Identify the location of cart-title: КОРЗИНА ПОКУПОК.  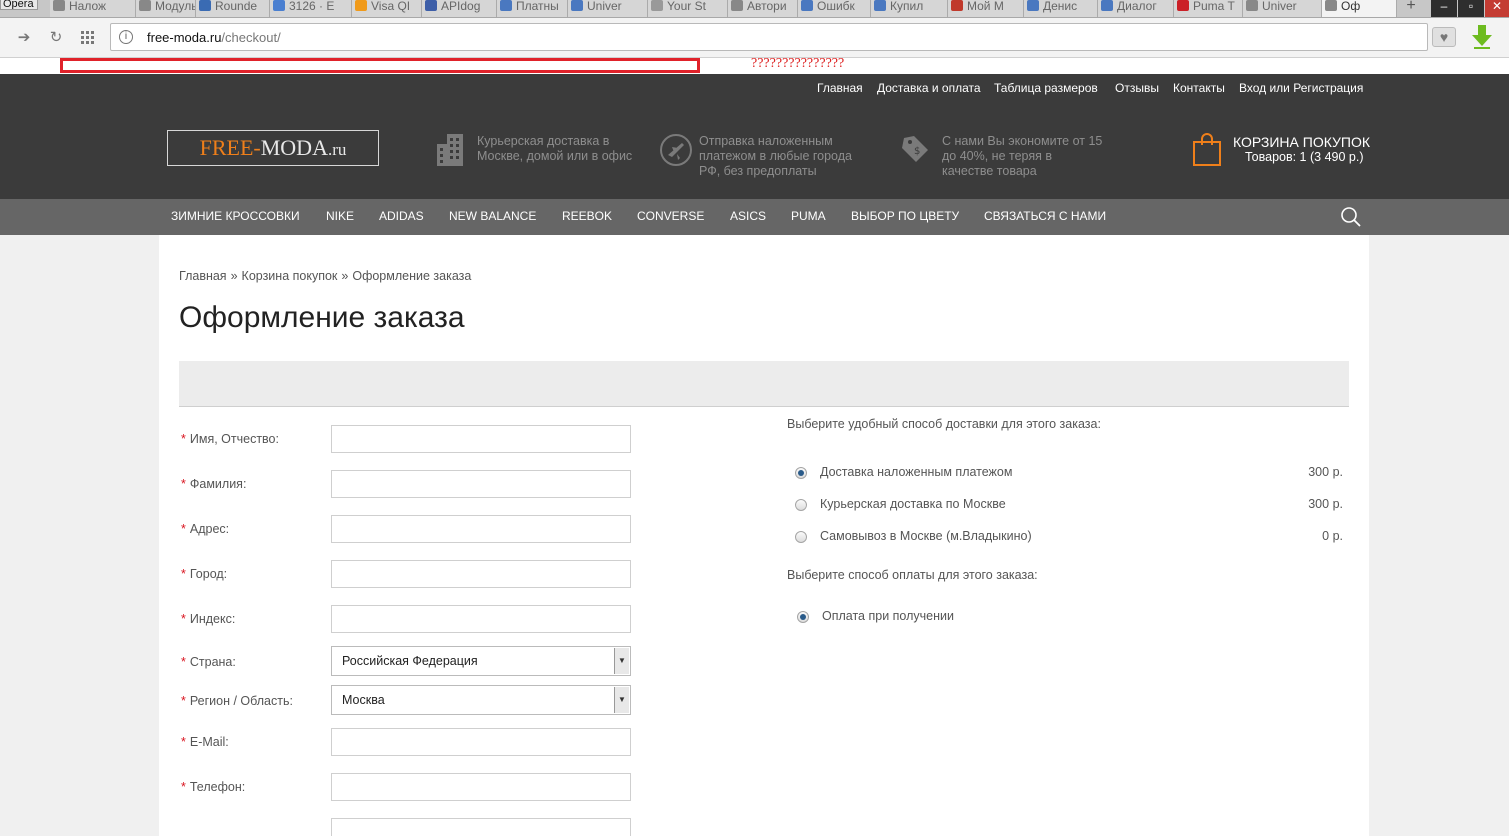
(1301, 142).